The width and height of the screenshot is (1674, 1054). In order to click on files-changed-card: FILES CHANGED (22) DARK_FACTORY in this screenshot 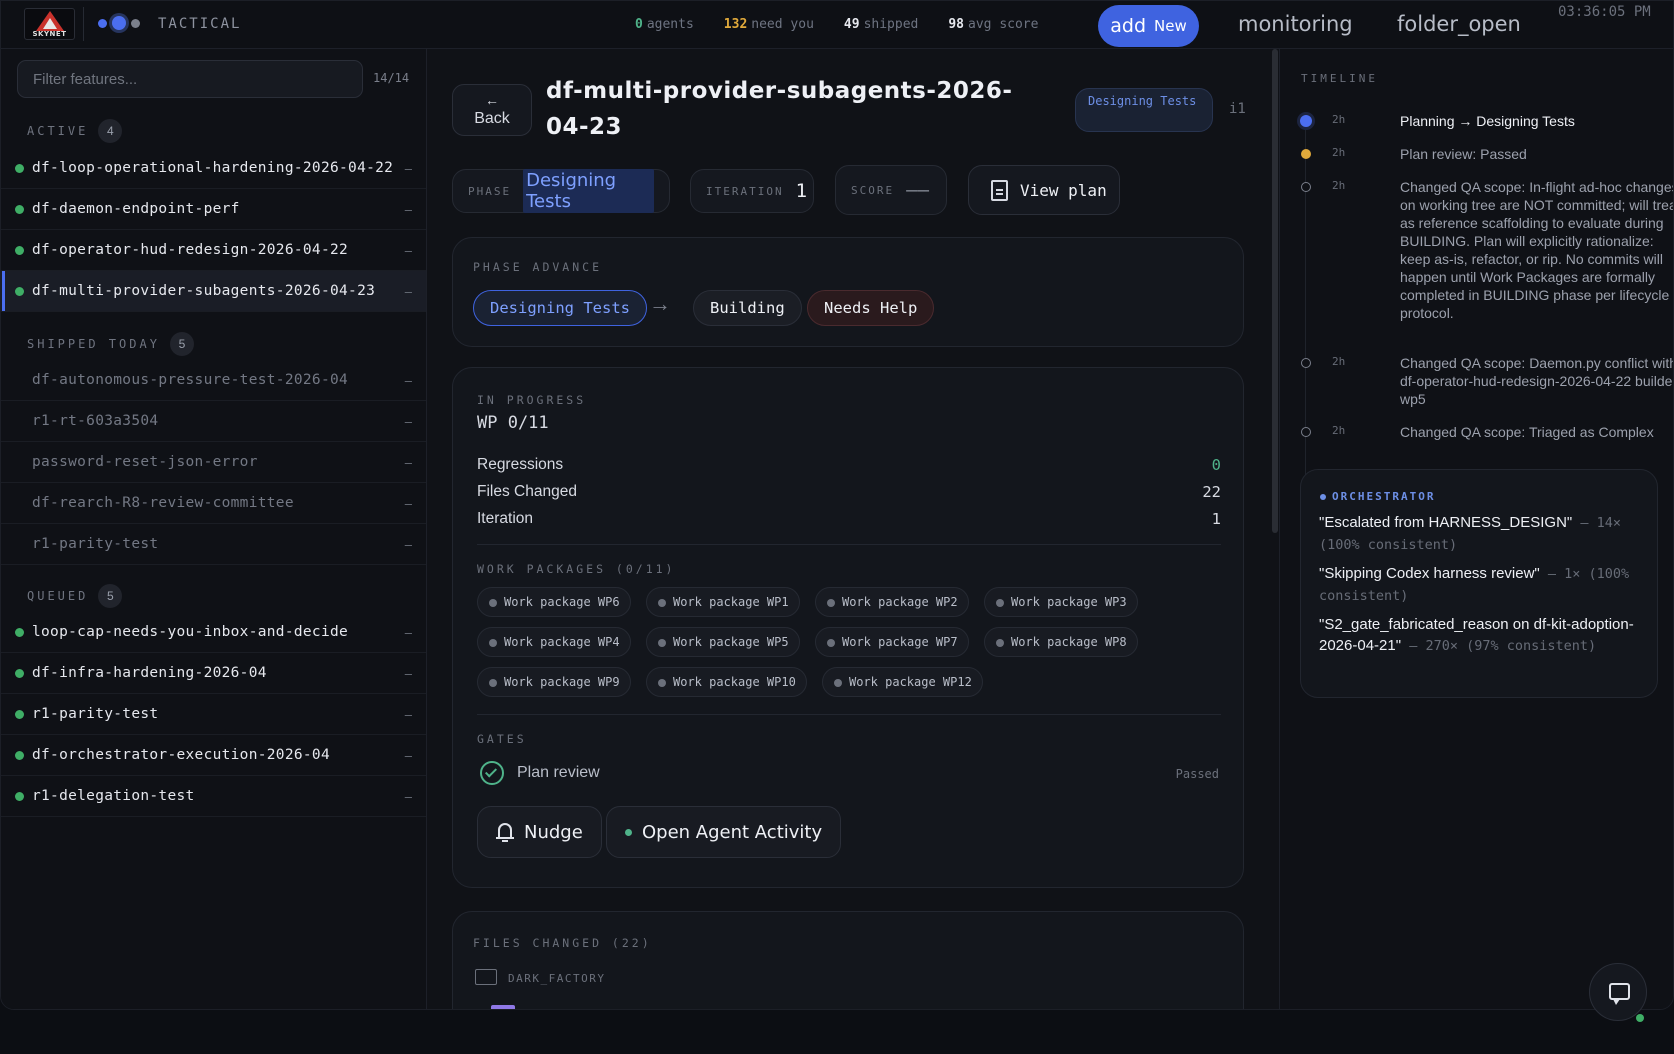, I will do `click(848, 960)`.